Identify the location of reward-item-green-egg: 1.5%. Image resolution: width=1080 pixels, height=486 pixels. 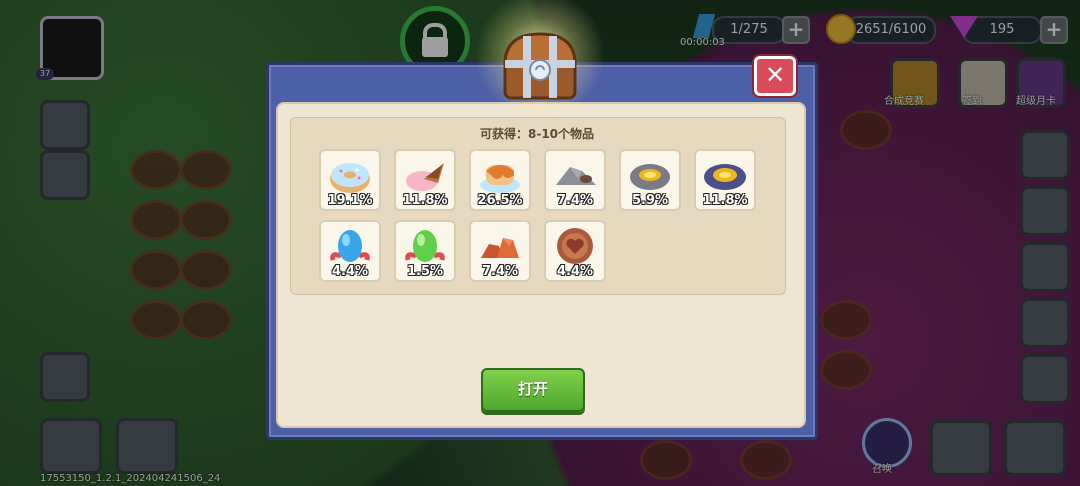
(425, 251).